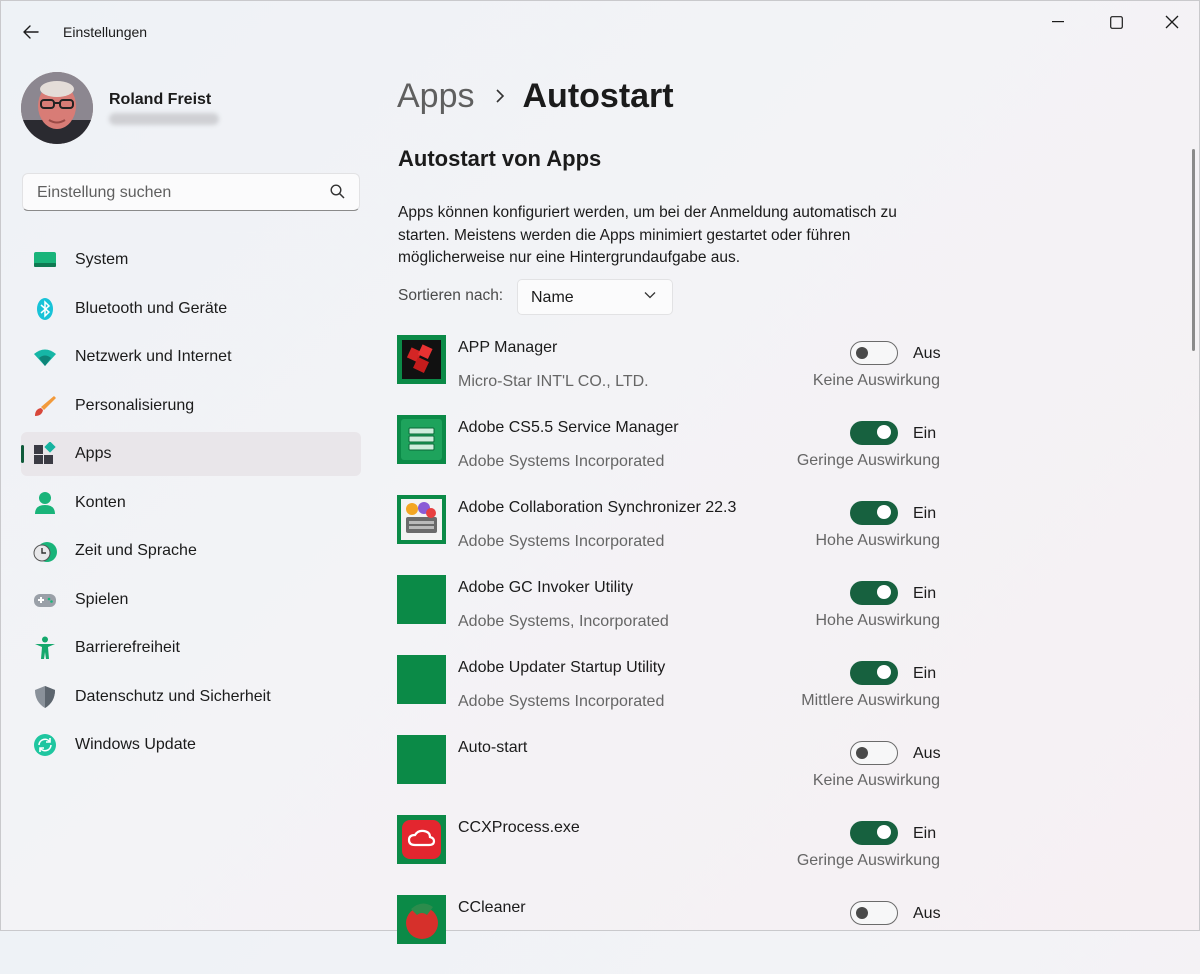 This screenshot has height=974, width=1200. I want to click on sidebar-item-bluetooth: Bluetooth und Geräte, so click(191, 309).